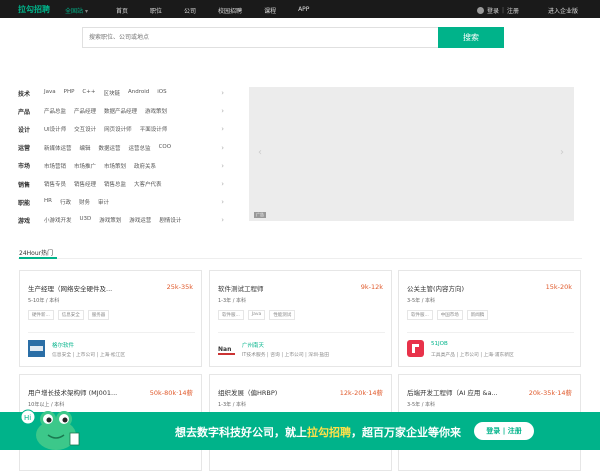 The width and height of the screenshot is (600, 471). What do you see at coordinates (558, 287) in the screenshot?
I see `job-salary: 15k-20k` at bounding box center [558, 287].